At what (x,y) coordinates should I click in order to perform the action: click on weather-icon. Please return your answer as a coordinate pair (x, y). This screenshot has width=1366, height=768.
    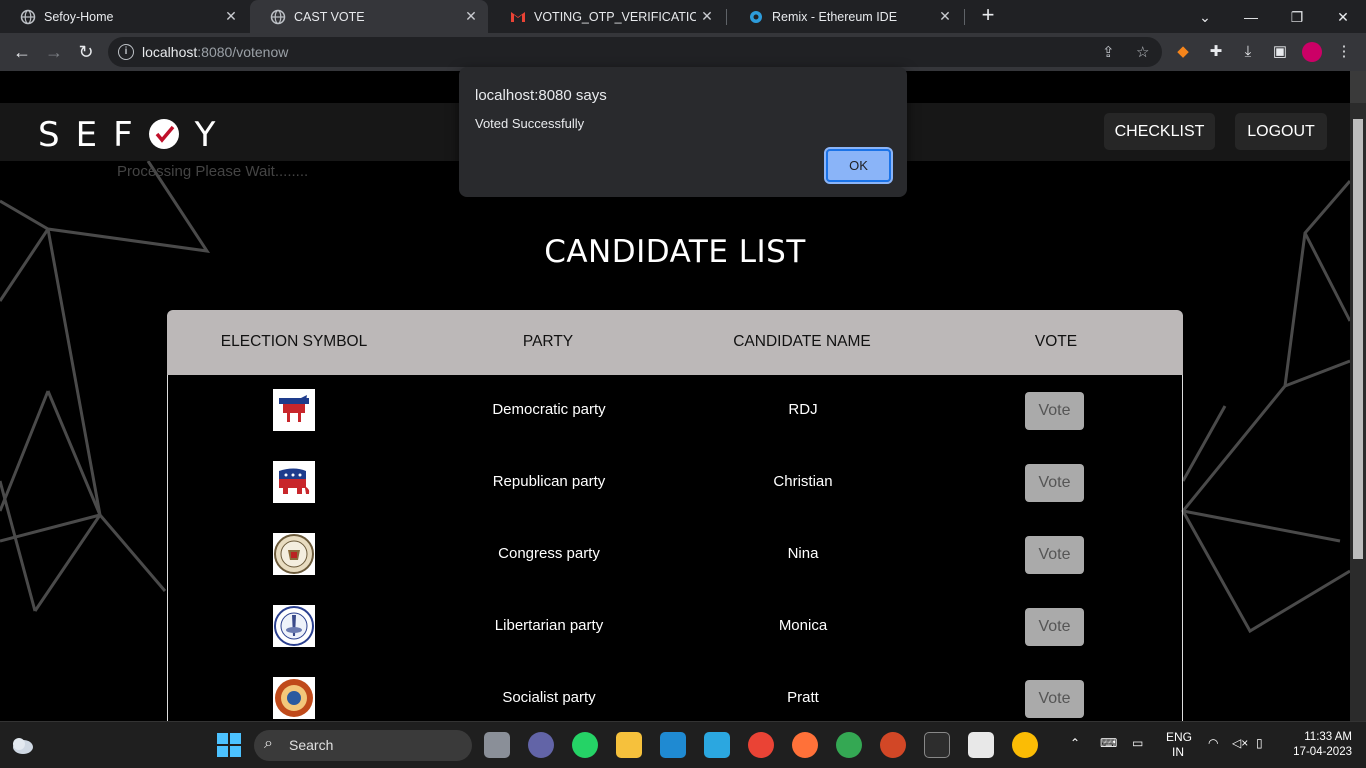
    Looking at the image, I should click on (22, 745).